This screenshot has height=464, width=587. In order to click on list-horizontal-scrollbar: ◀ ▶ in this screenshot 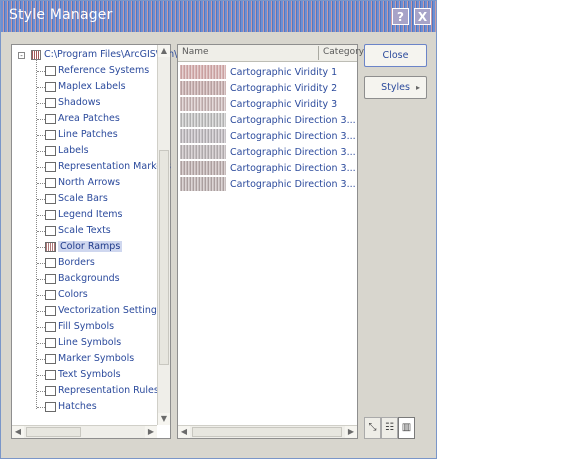, I will do `click(267, 431)`.